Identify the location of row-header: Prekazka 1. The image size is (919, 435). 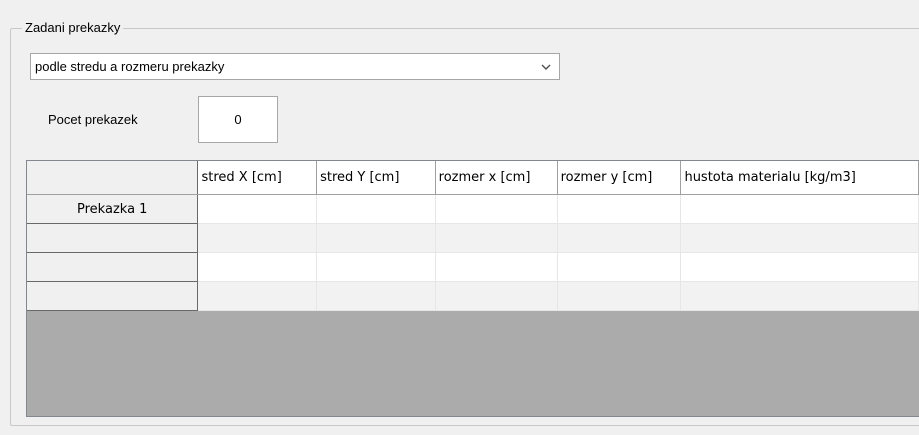
(113, 209).